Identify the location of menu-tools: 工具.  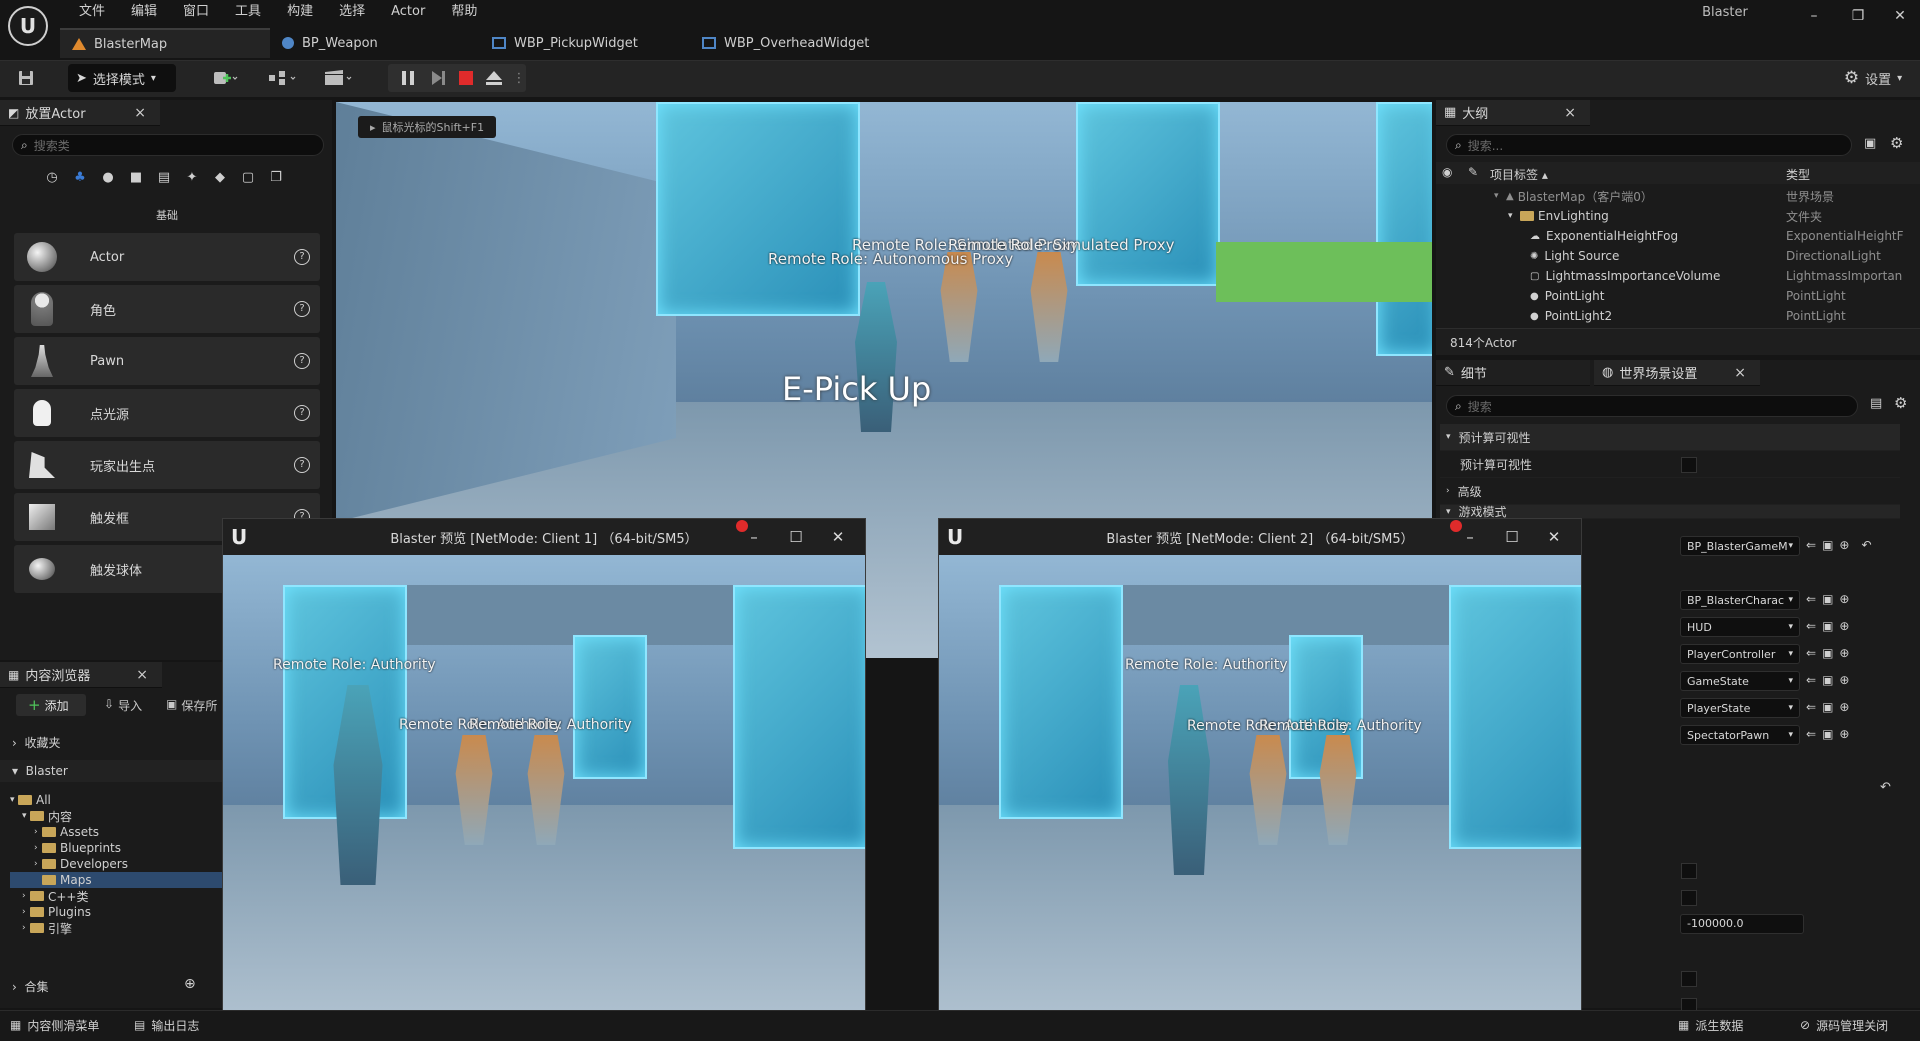
(248, 12).